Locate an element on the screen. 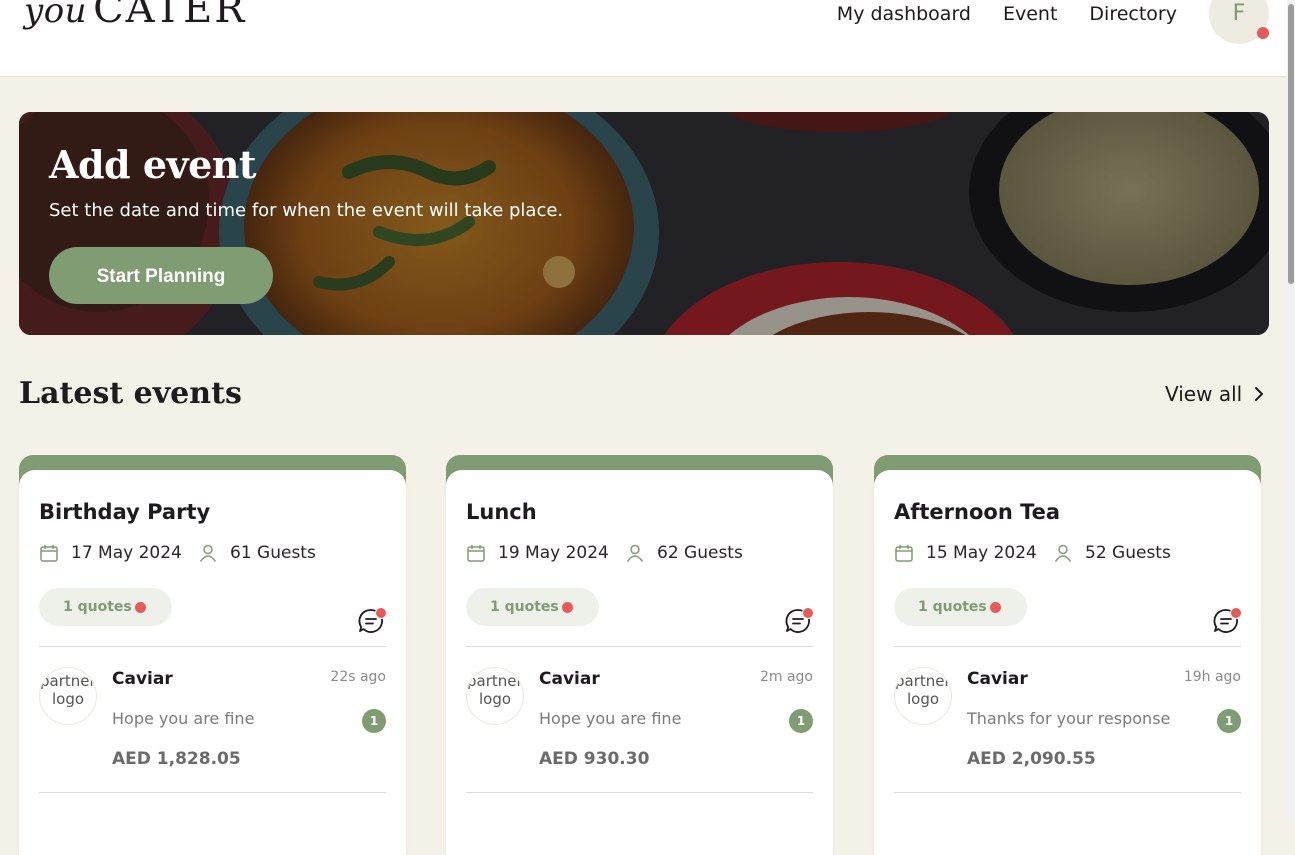 The image size is (1295, 855). event-date-text: 15 May 2024 is located at coordinates (981, 553).